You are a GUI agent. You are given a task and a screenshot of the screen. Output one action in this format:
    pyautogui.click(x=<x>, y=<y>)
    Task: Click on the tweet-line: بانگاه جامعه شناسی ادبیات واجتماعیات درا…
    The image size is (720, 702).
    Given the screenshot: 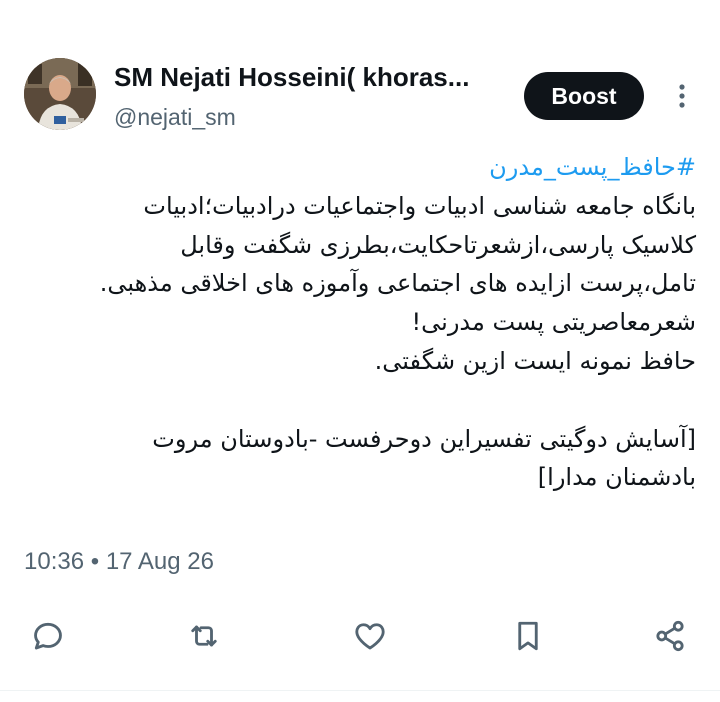 What is the action you would take?
    pyautogui.click(x=419, y=205)
    